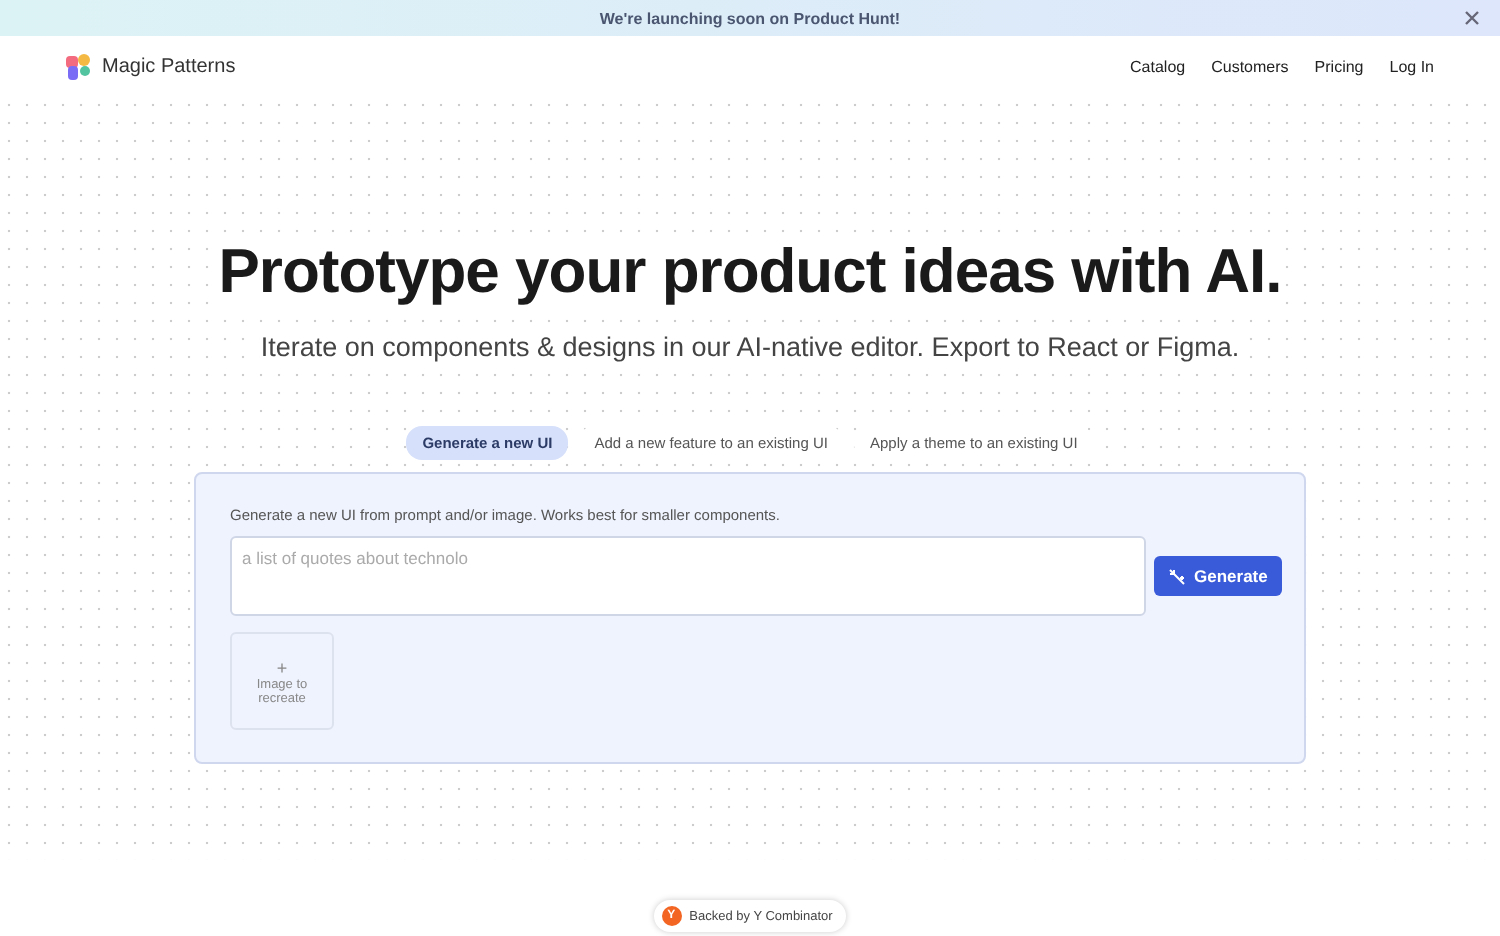 The image size is (1500, 936). Describe the element at coordinates (79, 66) in the screenshot. I see `logo-icon` at that location.